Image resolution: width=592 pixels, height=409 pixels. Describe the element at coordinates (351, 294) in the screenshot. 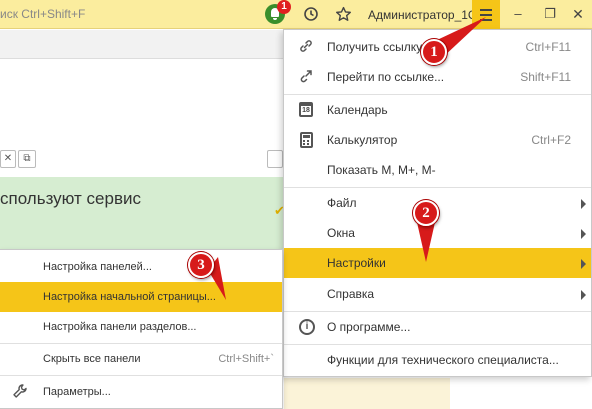

I see `menu-item-label: Справка` at that location.